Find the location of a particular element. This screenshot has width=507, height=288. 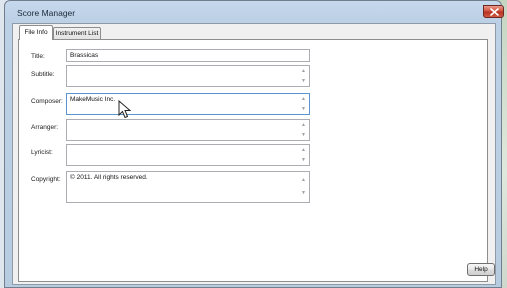

subtitle-label: Subtitle: is located at coordinates (43, 74).